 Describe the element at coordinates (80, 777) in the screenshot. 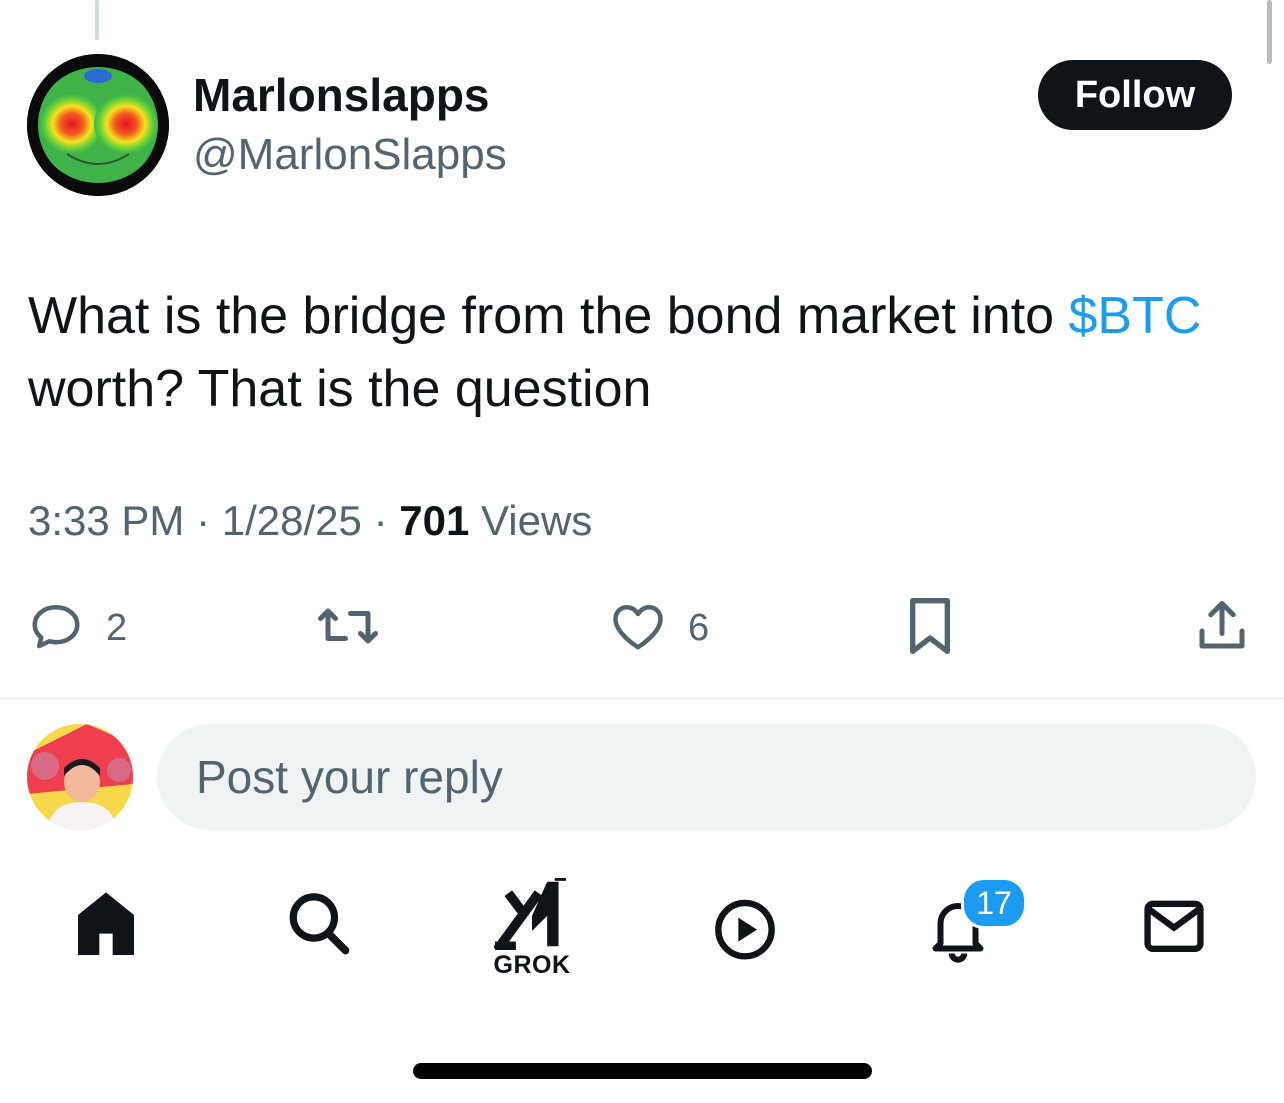

I see `user-avatar` at that location.